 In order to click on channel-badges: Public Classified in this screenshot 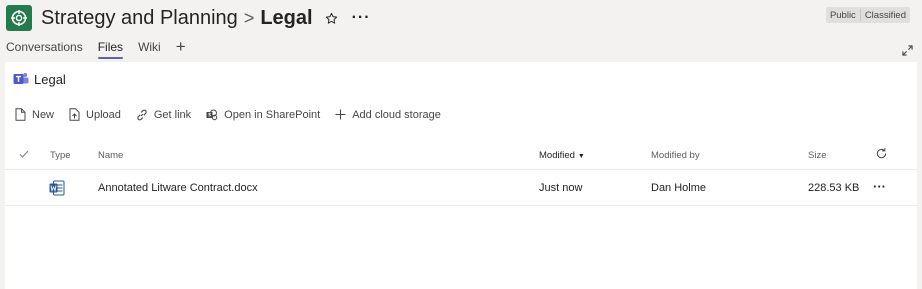, I will do `click(867, 15)`.